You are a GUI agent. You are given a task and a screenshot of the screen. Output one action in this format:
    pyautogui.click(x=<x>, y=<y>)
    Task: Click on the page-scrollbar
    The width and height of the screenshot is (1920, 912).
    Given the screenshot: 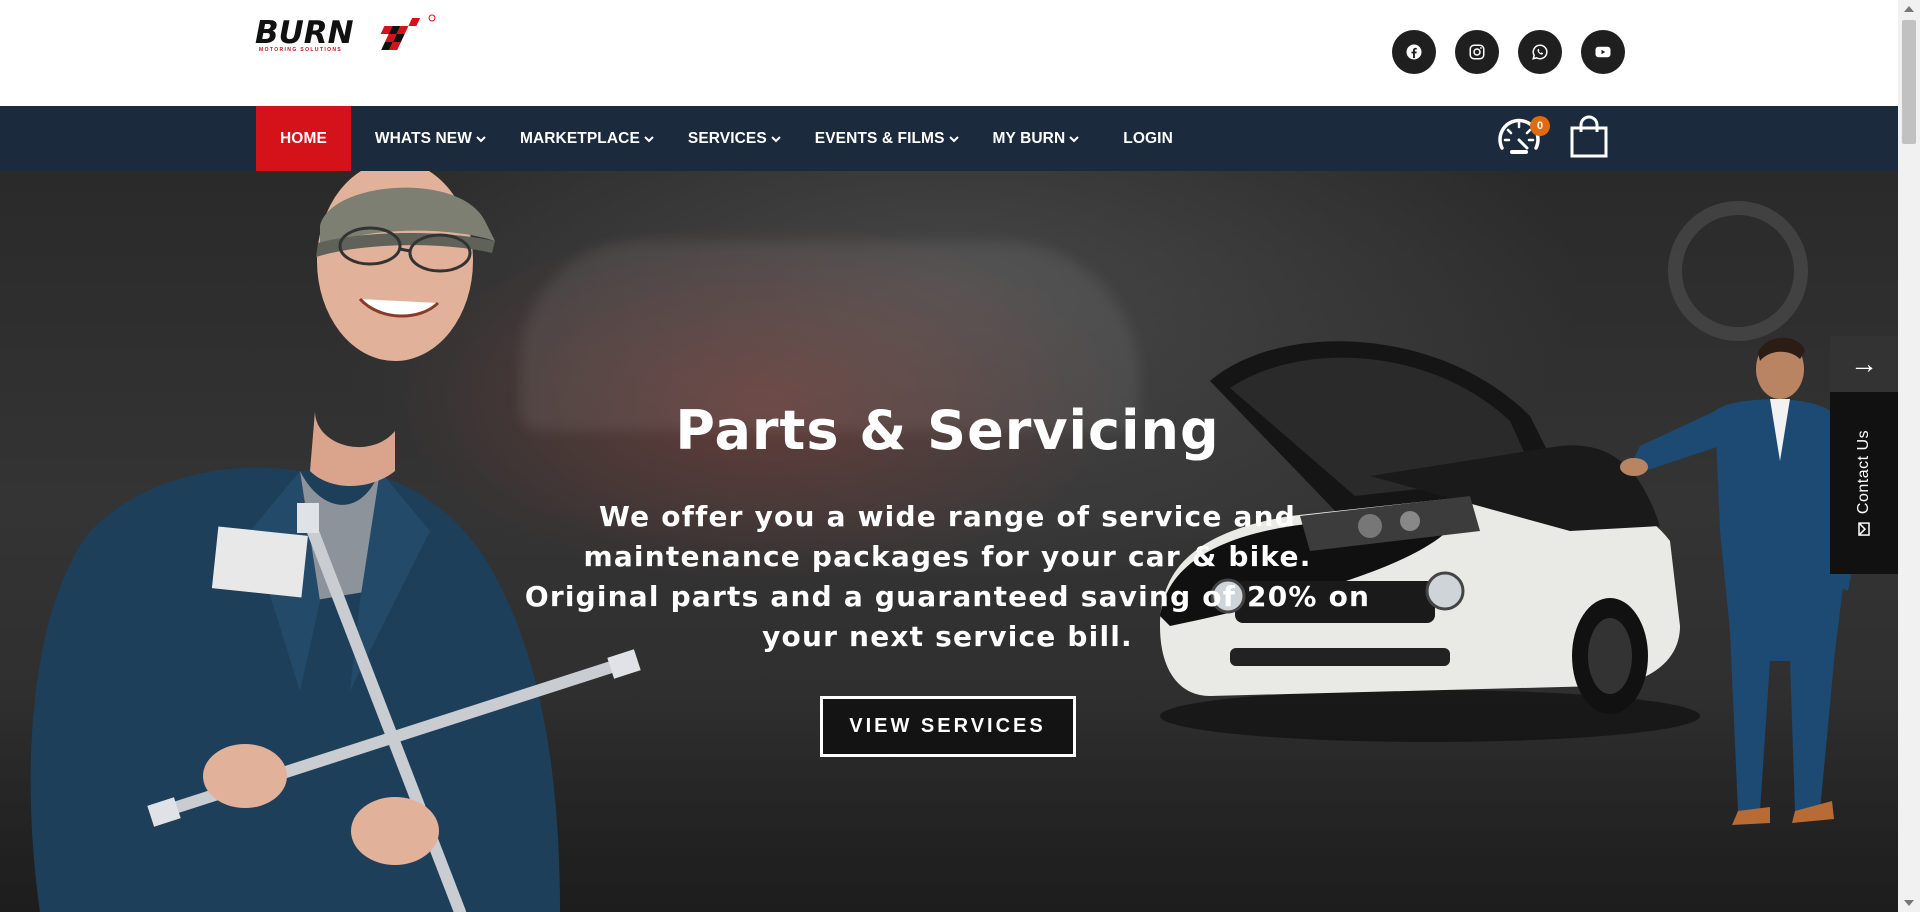 What is the action you would take?
    pyautogui.click(x=1909, y=456)
    